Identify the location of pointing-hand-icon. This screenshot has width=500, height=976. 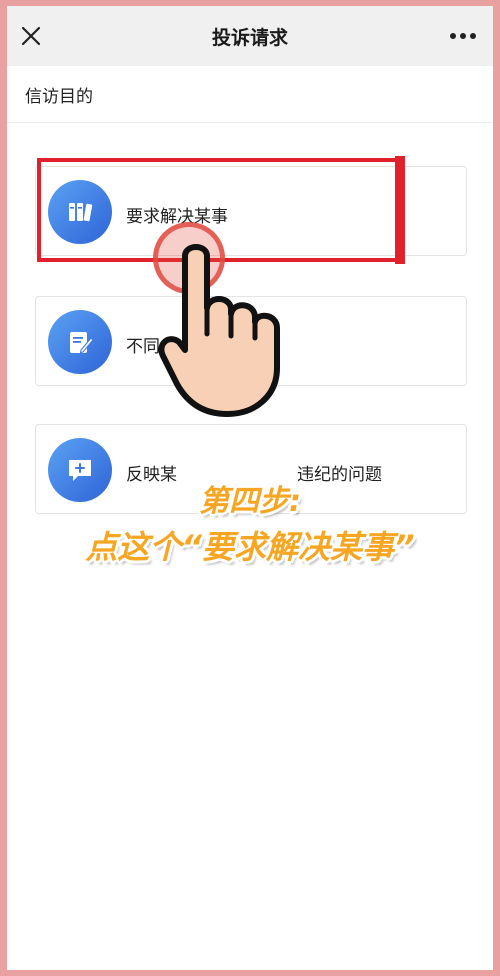
(219, 330).